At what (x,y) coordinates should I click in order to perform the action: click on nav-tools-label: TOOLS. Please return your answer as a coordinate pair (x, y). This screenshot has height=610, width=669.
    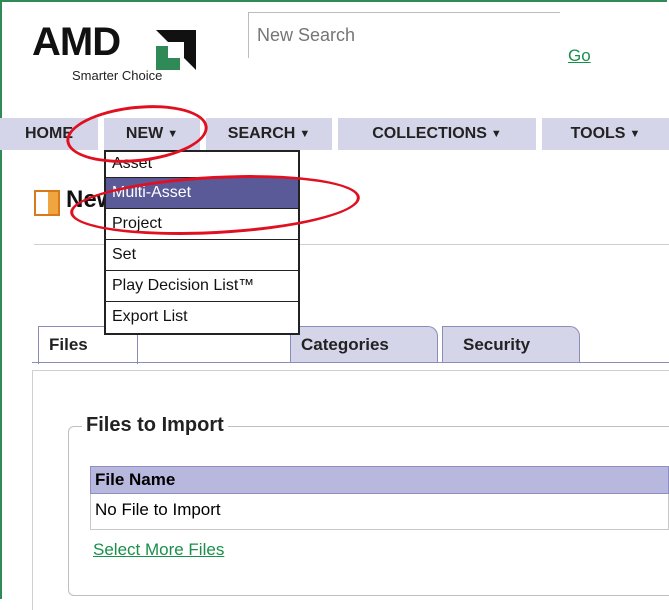
    Looking at the image, I should click on (598, 133).